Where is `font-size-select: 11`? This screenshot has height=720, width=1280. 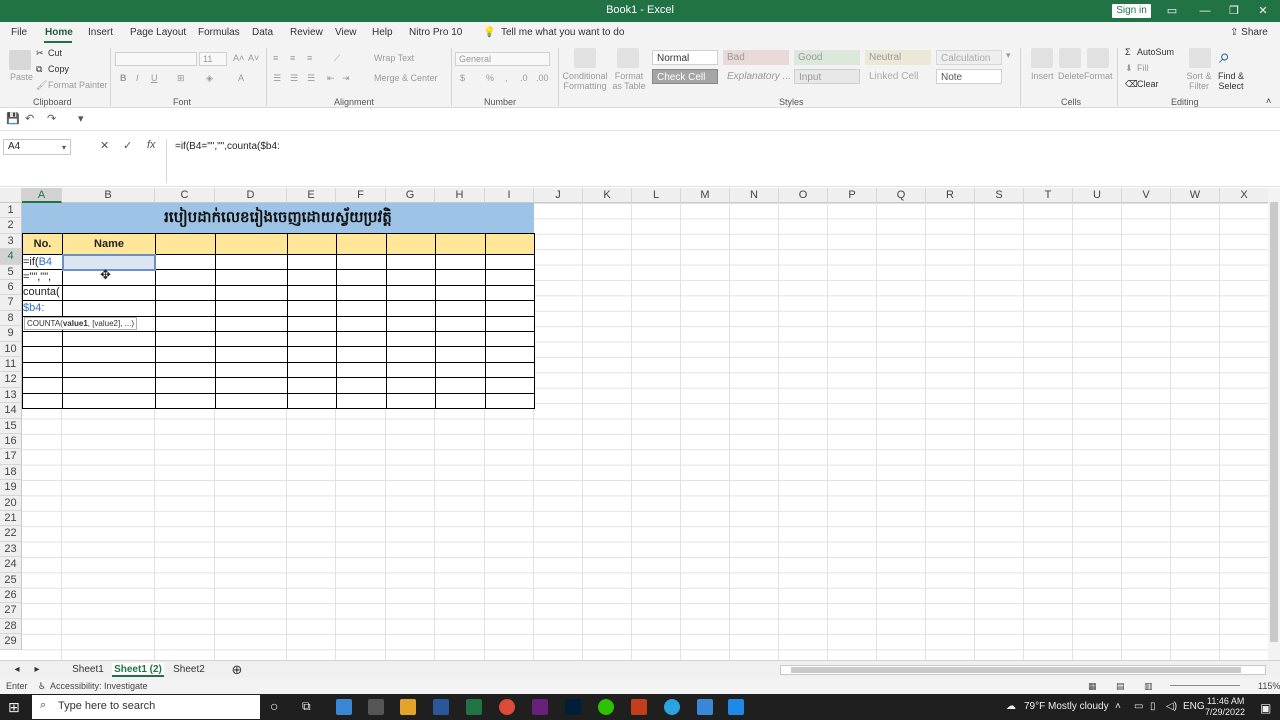
font-size-select: 11 is located at coordinates (213, 59).